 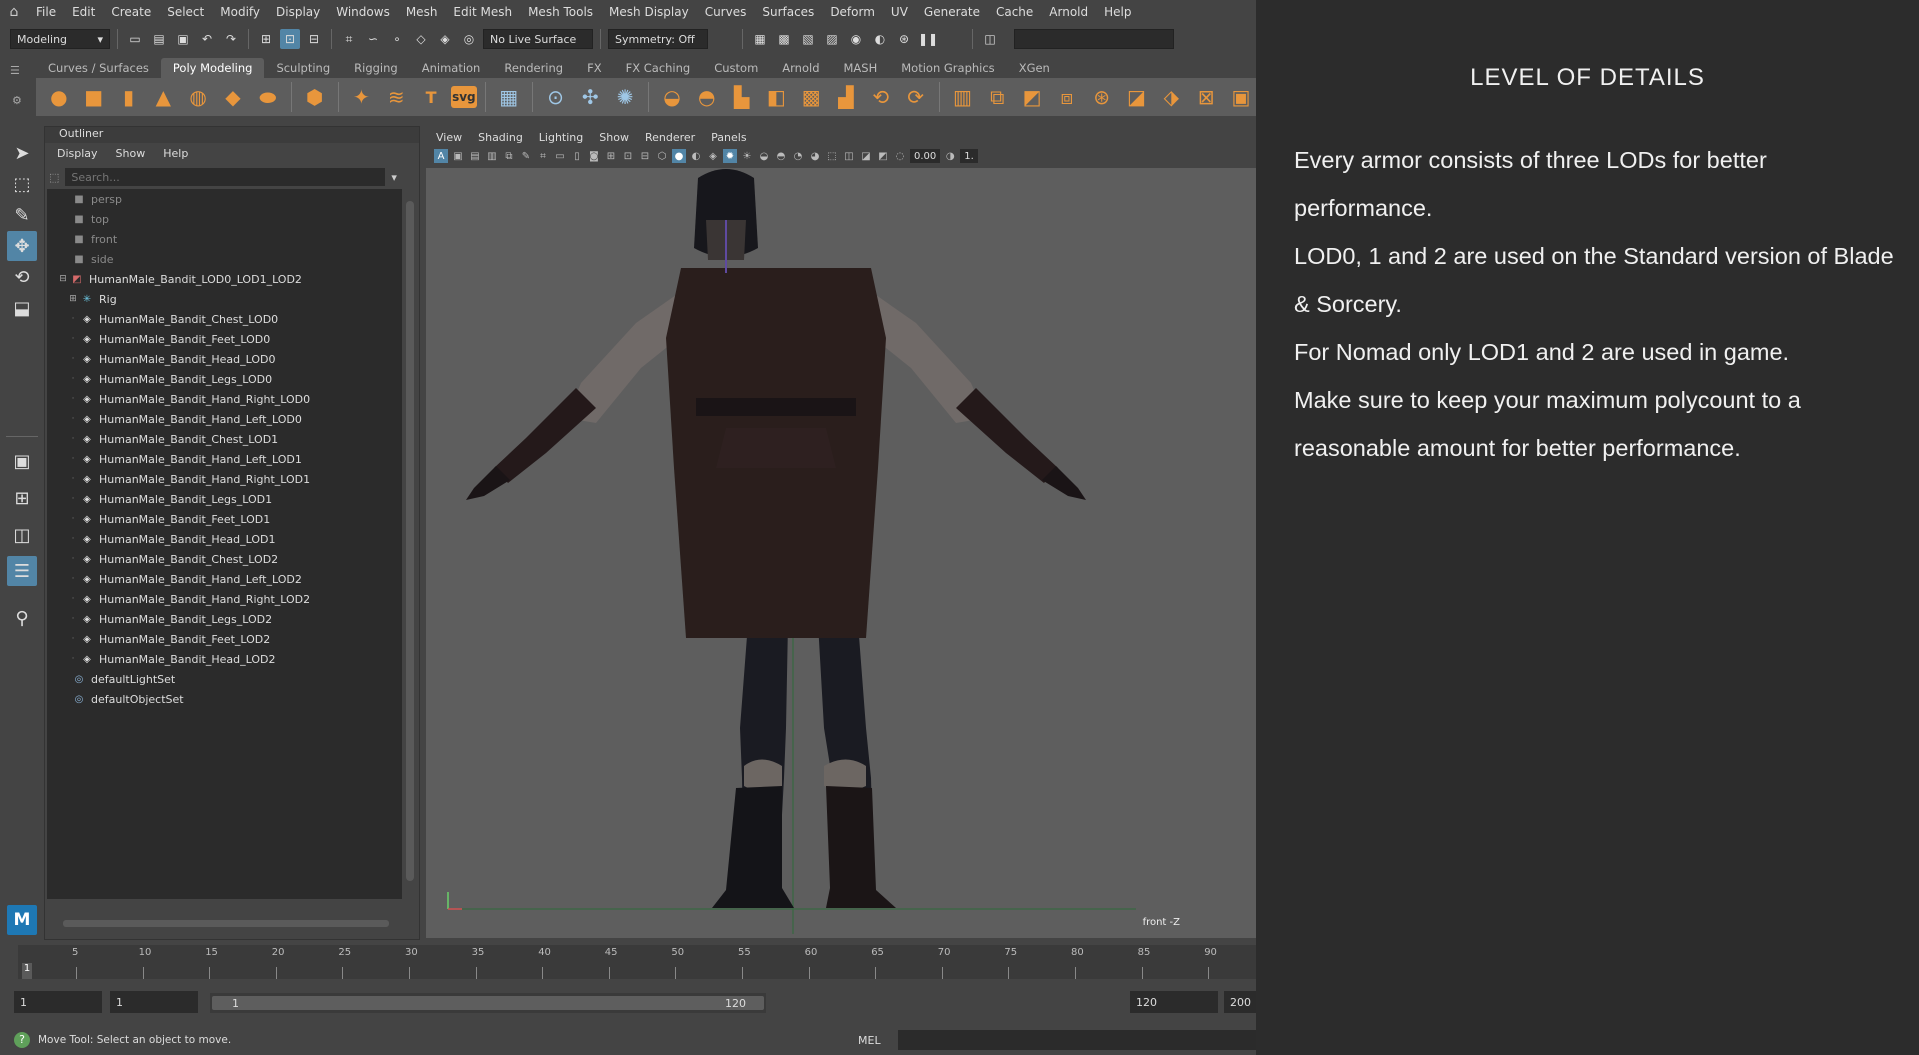 What do you see at coordinates (815, 156) in the screenshot?
I see `depth-of-field-icon: ◕` at bounding box center [815, 156].